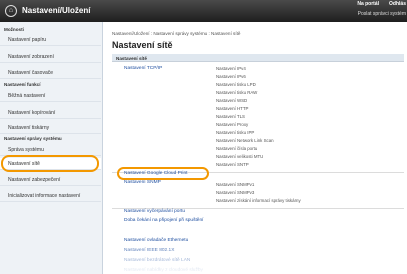 This screenshot has width=407, height=274. I want to click on tcpip-item: Nastavení Proxy, so click(232, 124).